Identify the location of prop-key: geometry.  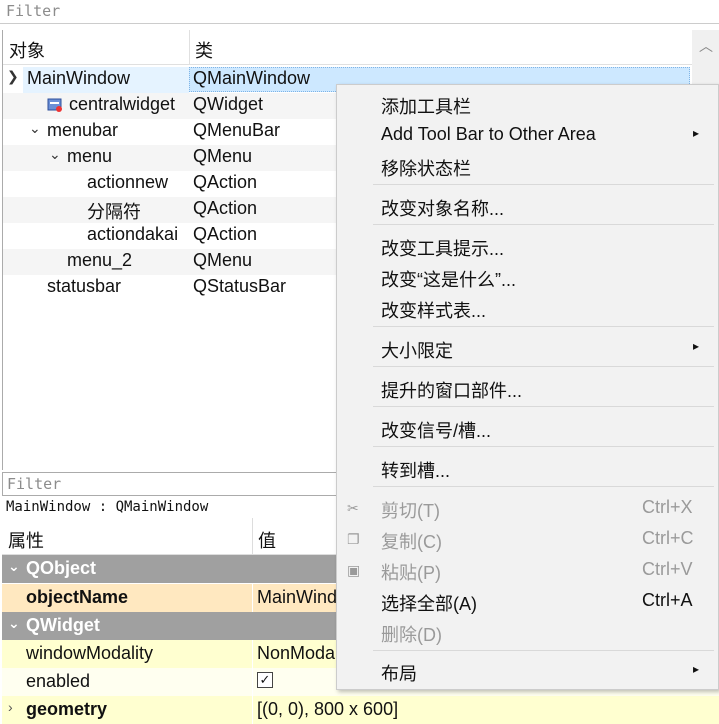
(67, 709).